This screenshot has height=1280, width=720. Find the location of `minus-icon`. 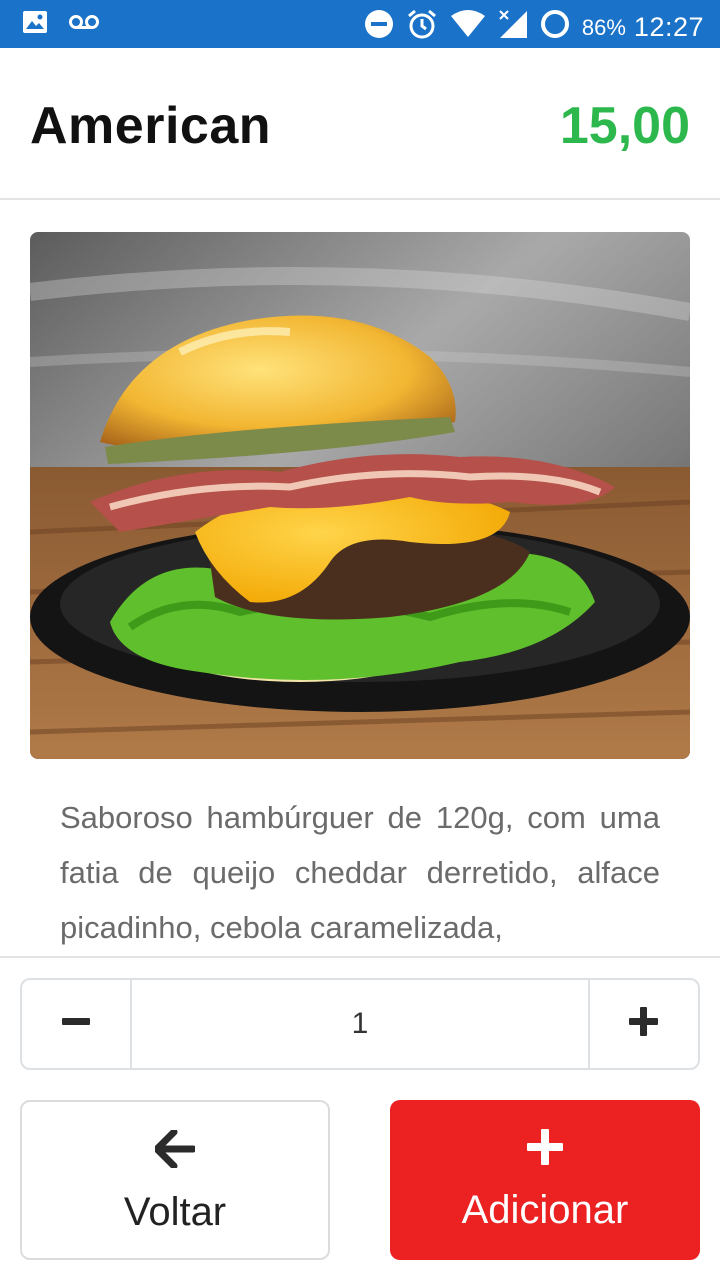

minus-icon is located at coordinates (76, 1024).